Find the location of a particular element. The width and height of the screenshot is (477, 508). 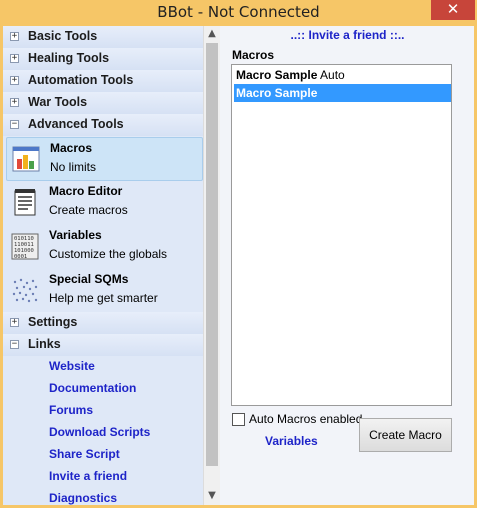

tool-name: Macro Editor is located at coordinates (86, 191).